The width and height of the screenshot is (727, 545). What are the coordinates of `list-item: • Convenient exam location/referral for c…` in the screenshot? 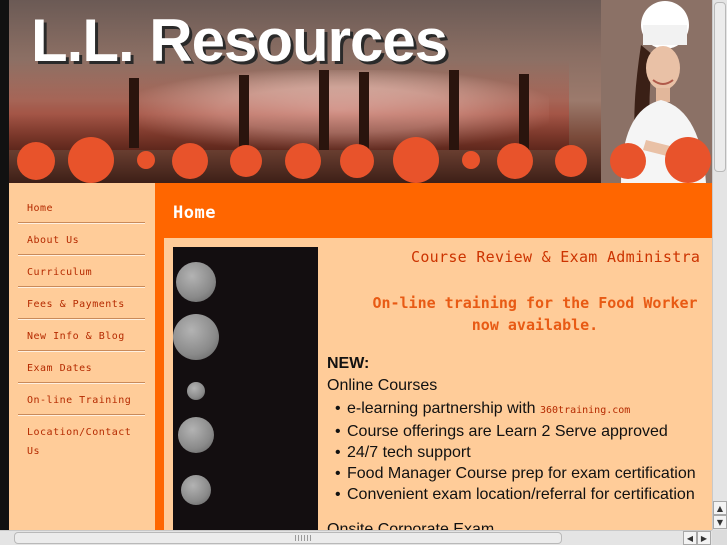 It's located at (515, 494).